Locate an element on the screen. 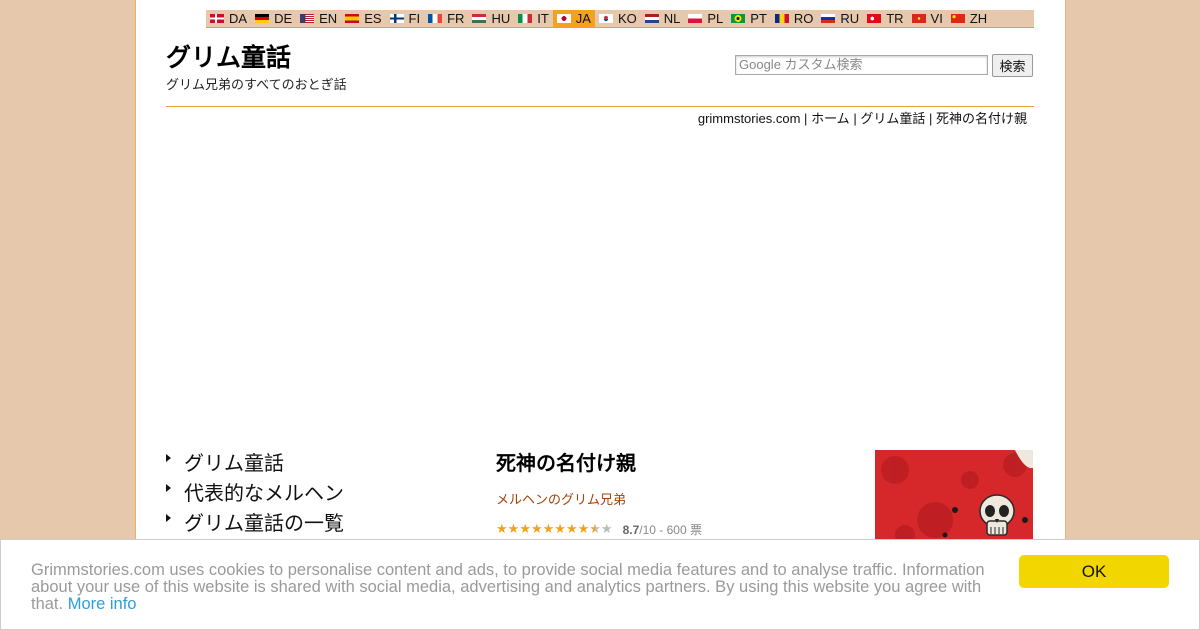 The height and width of the screenshot is (630, 1200). flag-netherlands-icon is located at coordinates (651, 18).